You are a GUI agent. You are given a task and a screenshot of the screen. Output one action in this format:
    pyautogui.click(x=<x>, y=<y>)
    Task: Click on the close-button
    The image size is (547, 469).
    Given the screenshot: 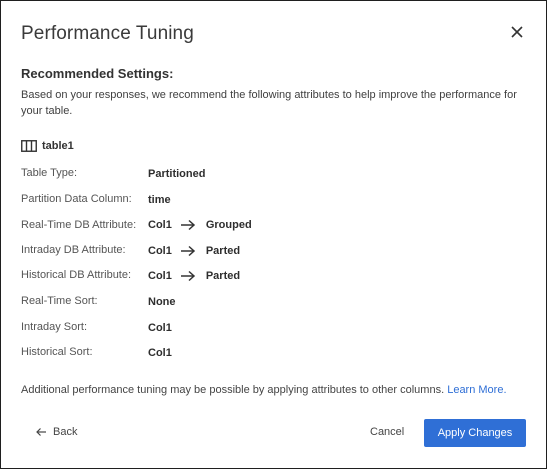 What is the action you would take?
    pyautogui.click(x=517, y=32)
    